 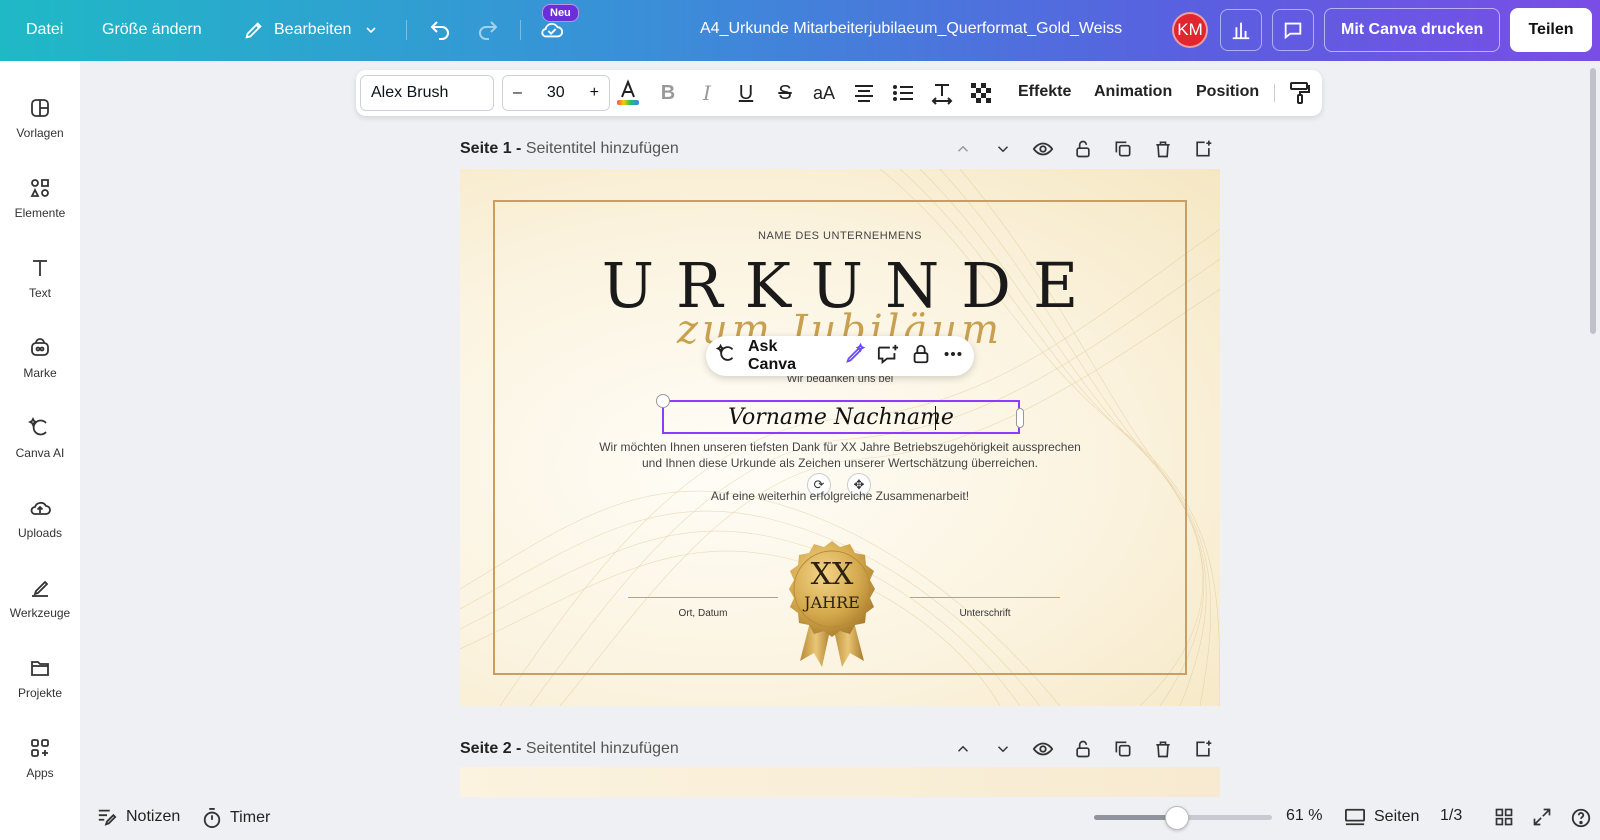 I want to click on redo-button, so click(x=488, y=30).